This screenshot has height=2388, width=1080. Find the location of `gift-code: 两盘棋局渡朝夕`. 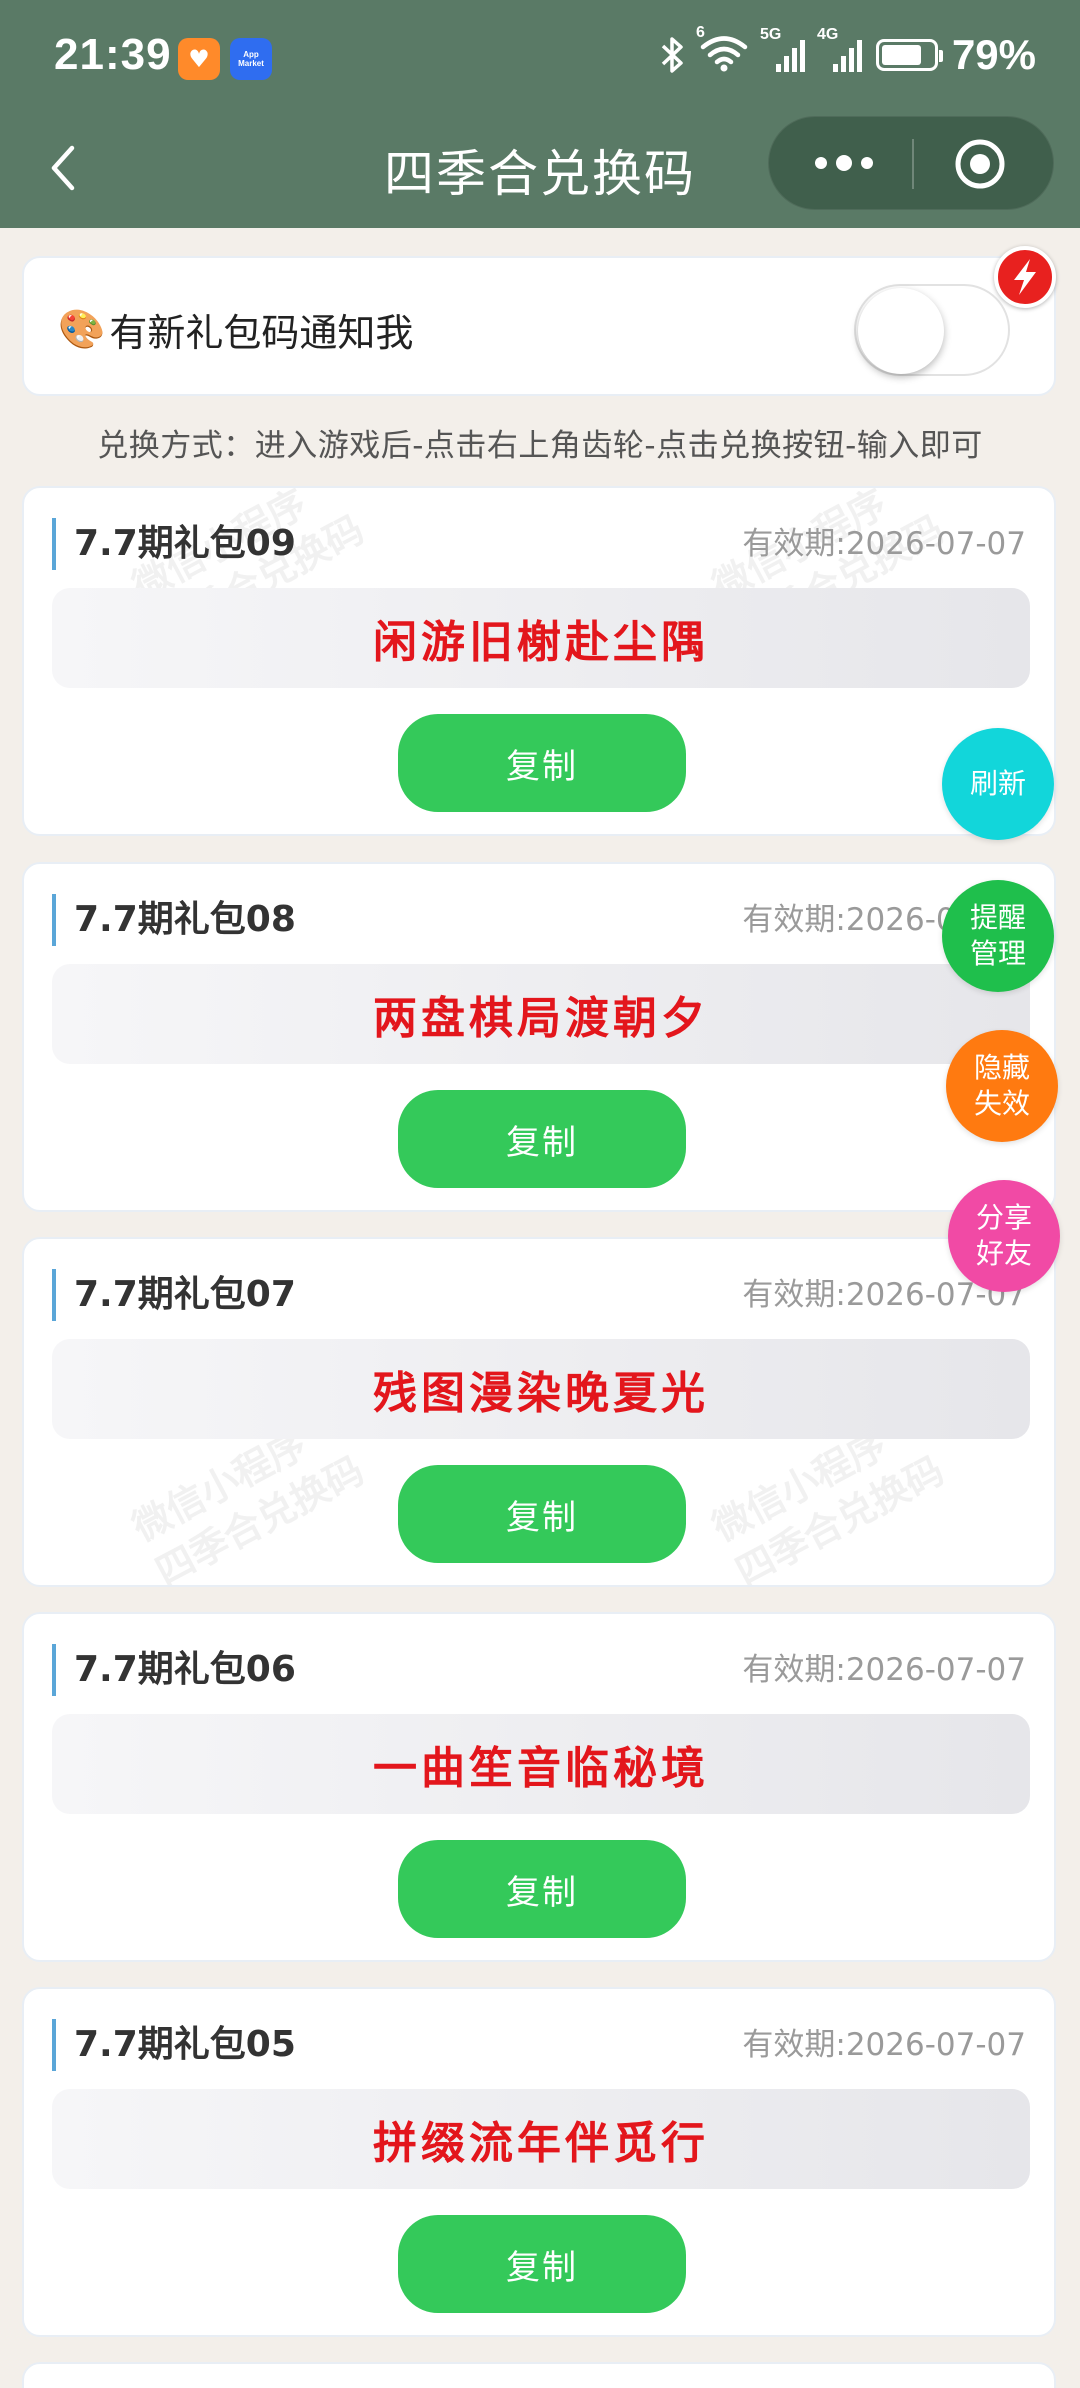

gift-code: 两盘棋局渡朝夕 is located at coordinates (541, 1014).